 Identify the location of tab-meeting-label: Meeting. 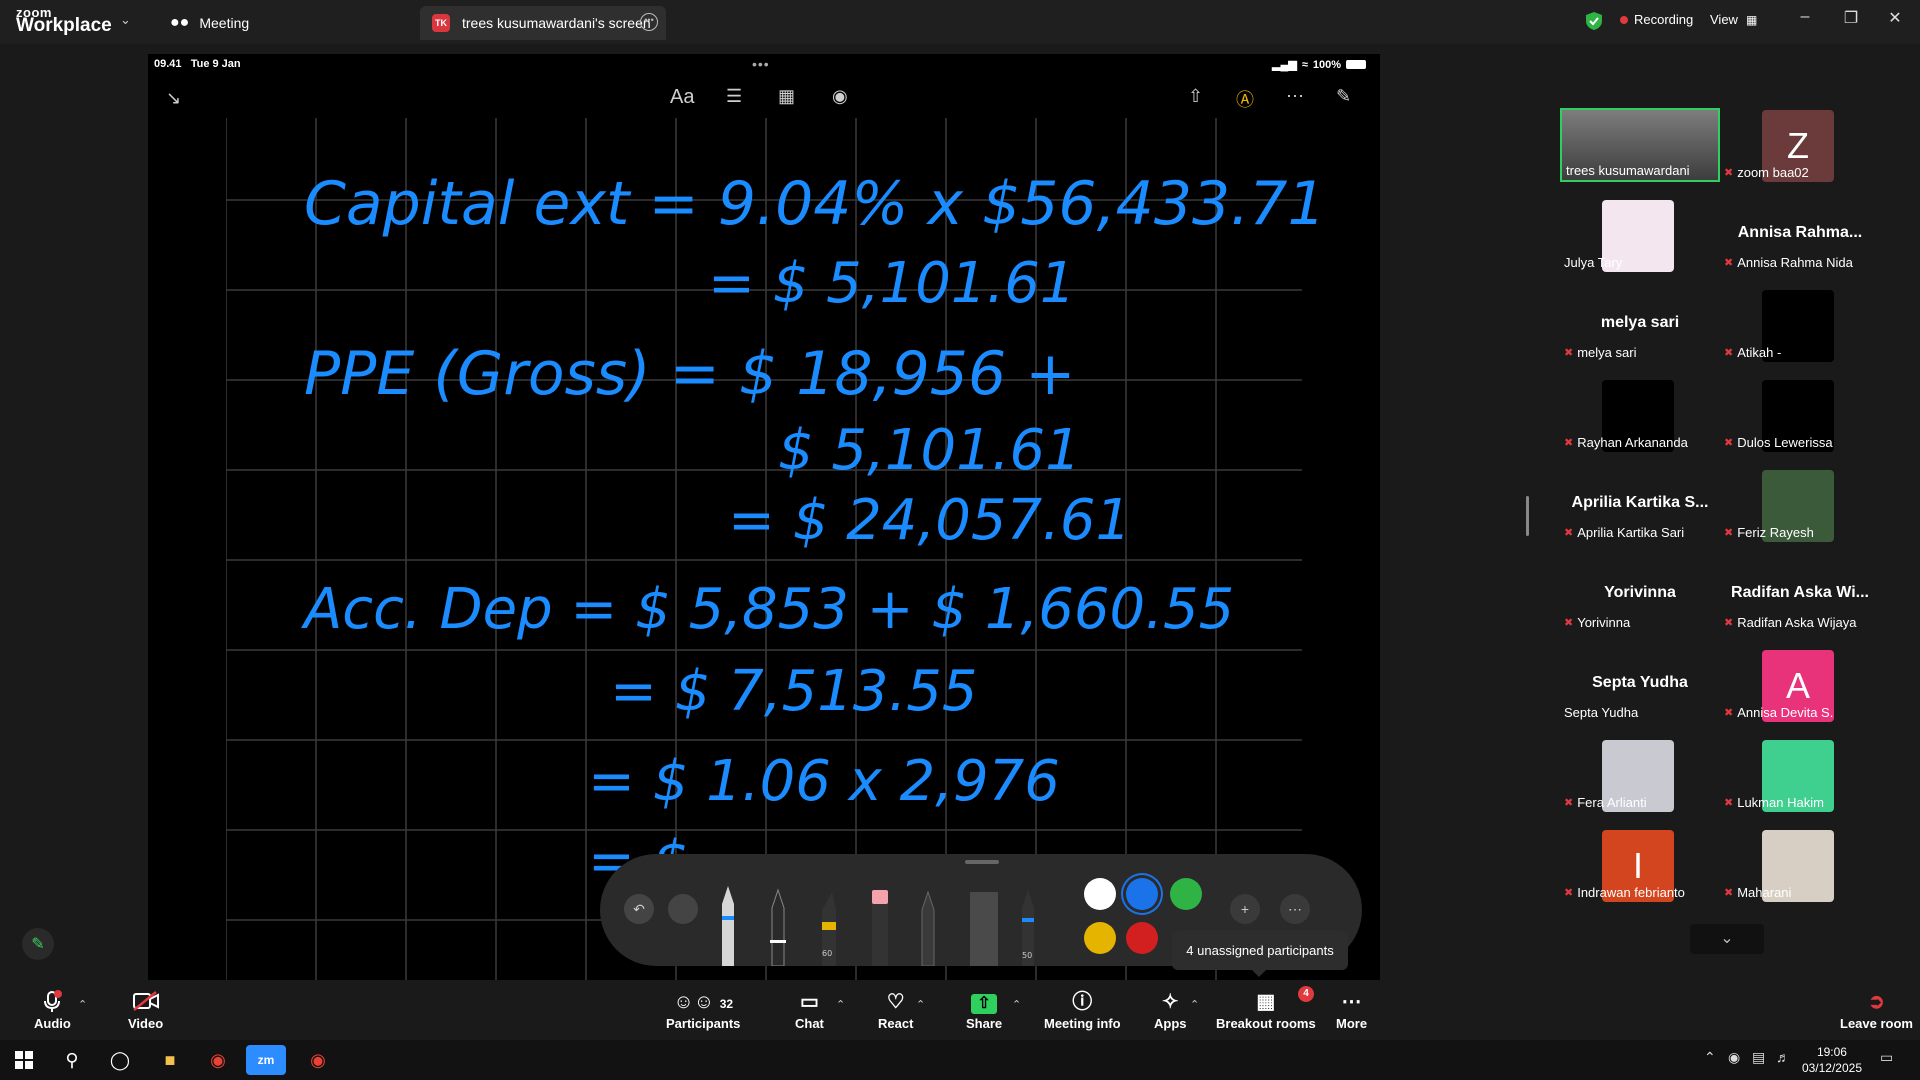
(224, 23).